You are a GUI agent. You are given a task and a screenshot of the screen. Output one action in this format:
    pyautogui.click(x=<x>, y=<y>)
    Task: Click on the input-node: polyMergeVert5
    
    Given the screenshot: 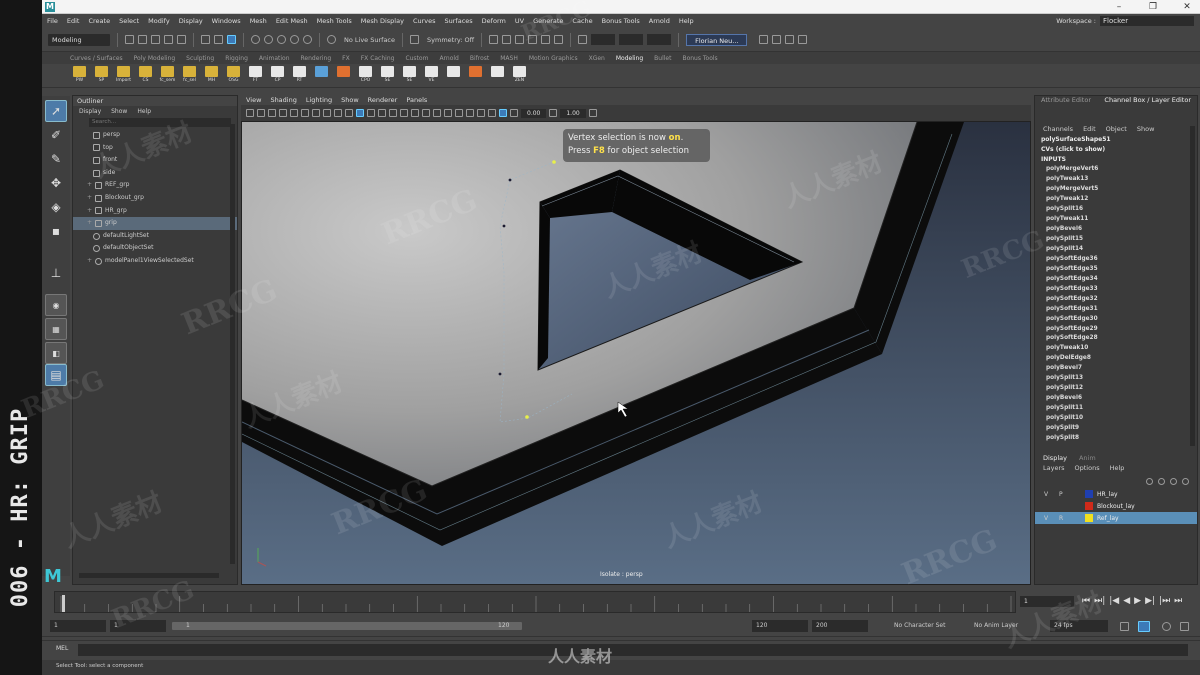 What is the action you would take?
    pyautogui.click(x=1116, y=190)
    